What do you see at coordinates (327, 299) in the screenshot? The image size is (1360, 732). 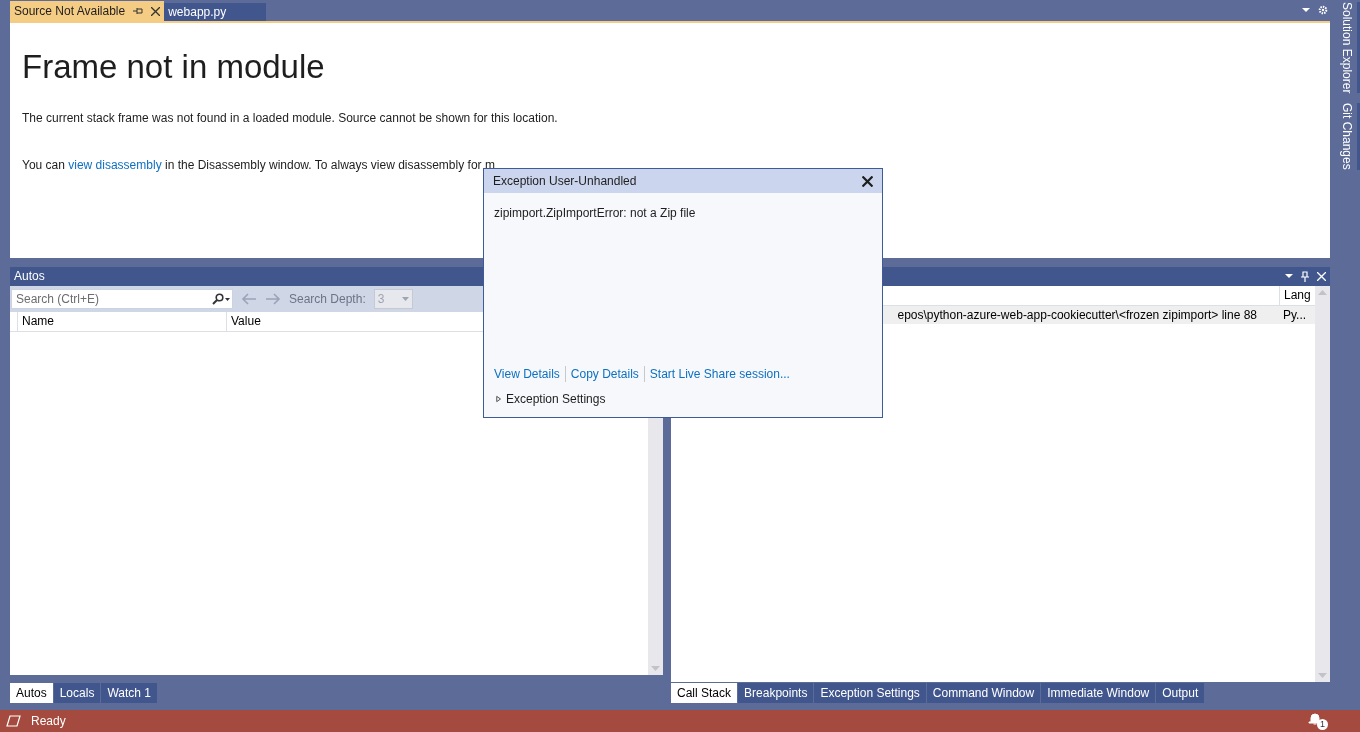 I see `search-depth-label: Search Depth:` at bounding box center [327, 299].